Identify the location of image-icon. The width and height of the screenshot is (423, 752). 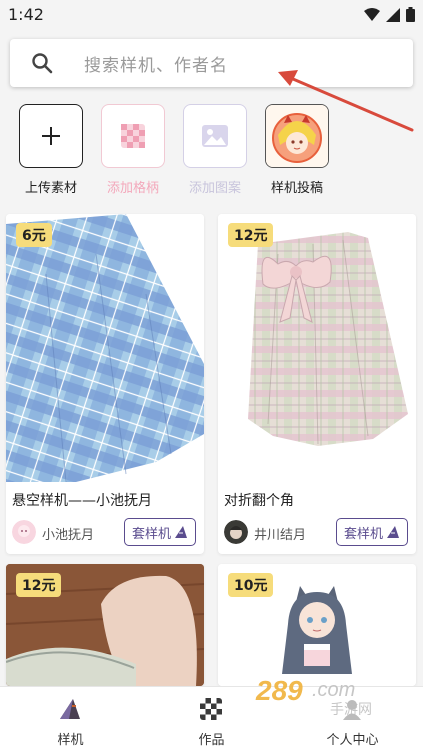
(215, 136).